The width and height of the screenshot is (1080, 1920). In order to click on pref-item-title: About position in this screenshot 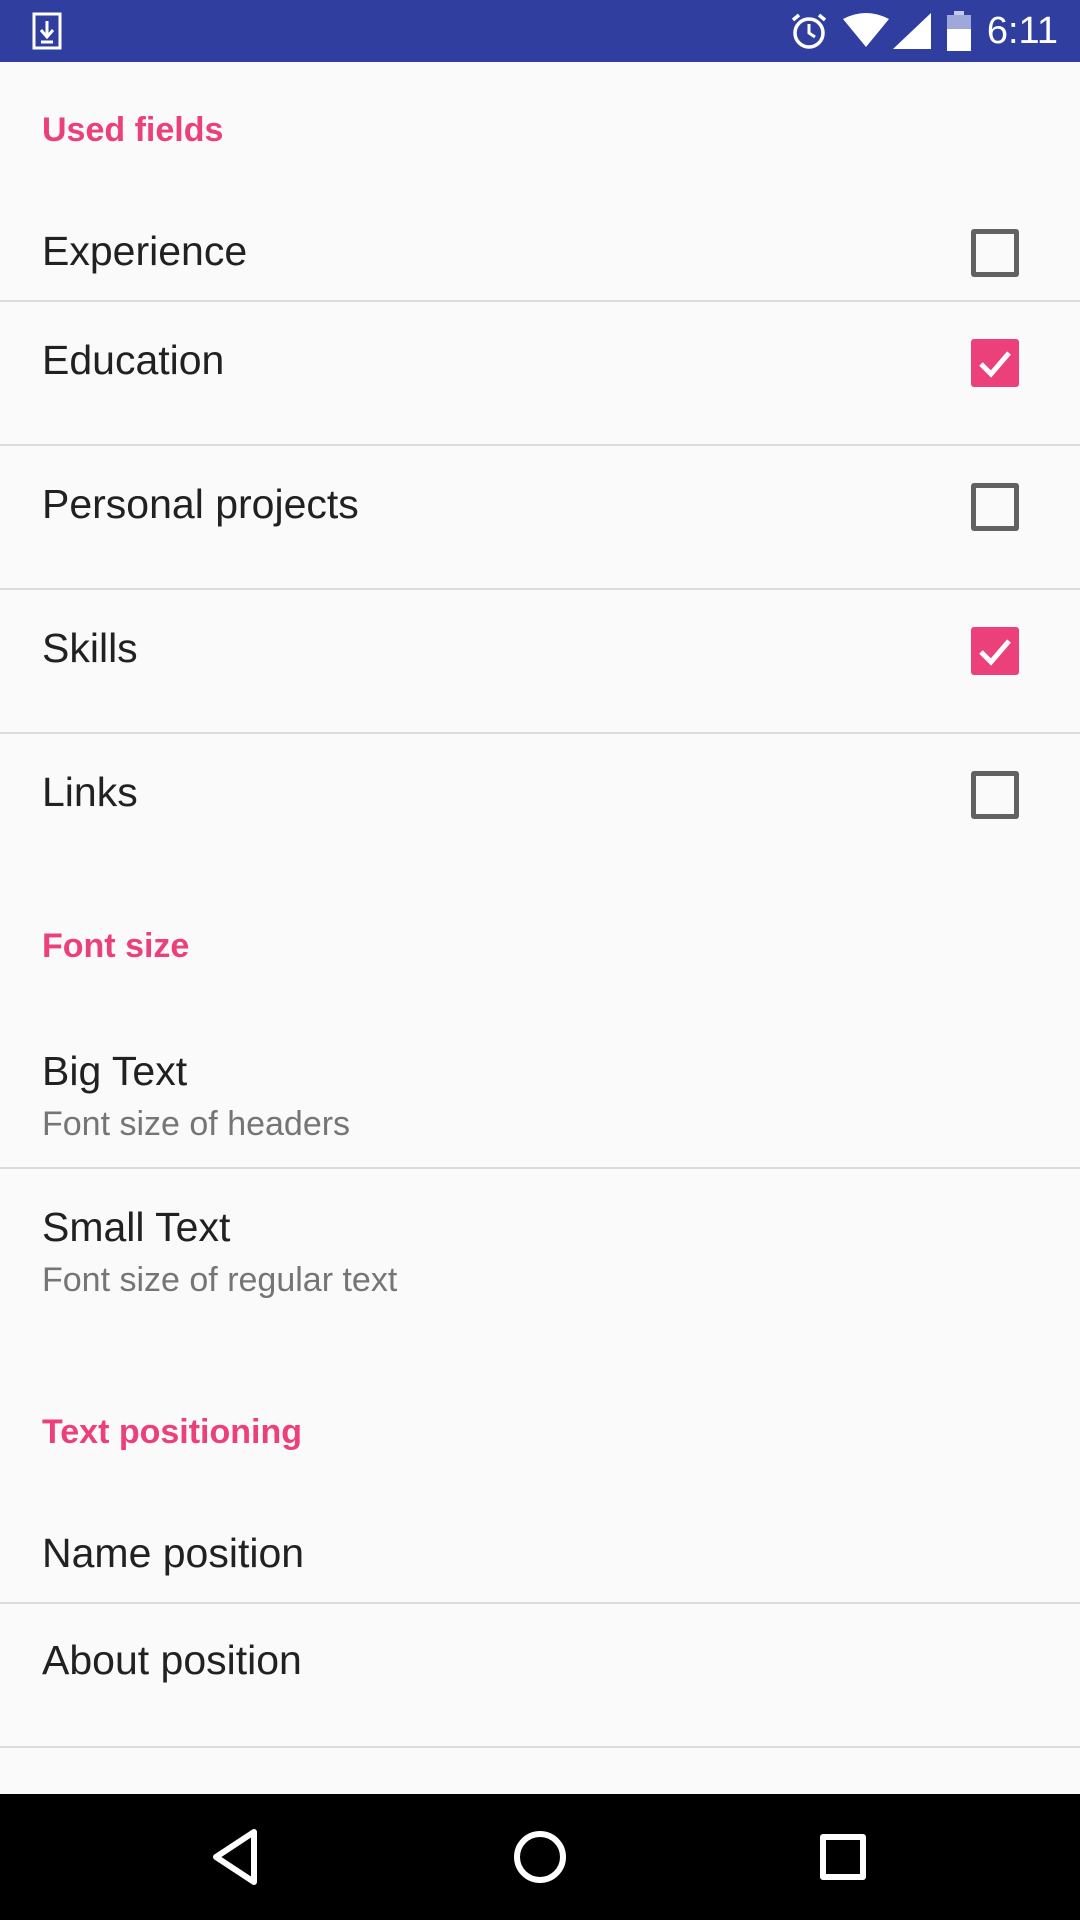, I will do `click(172, 1660)`.